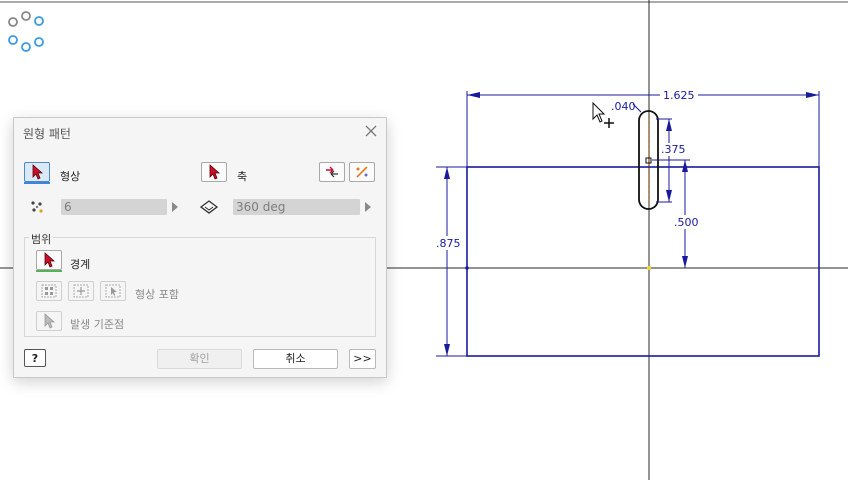  I want to click on geometry-label: 형상, so click(70, 176).